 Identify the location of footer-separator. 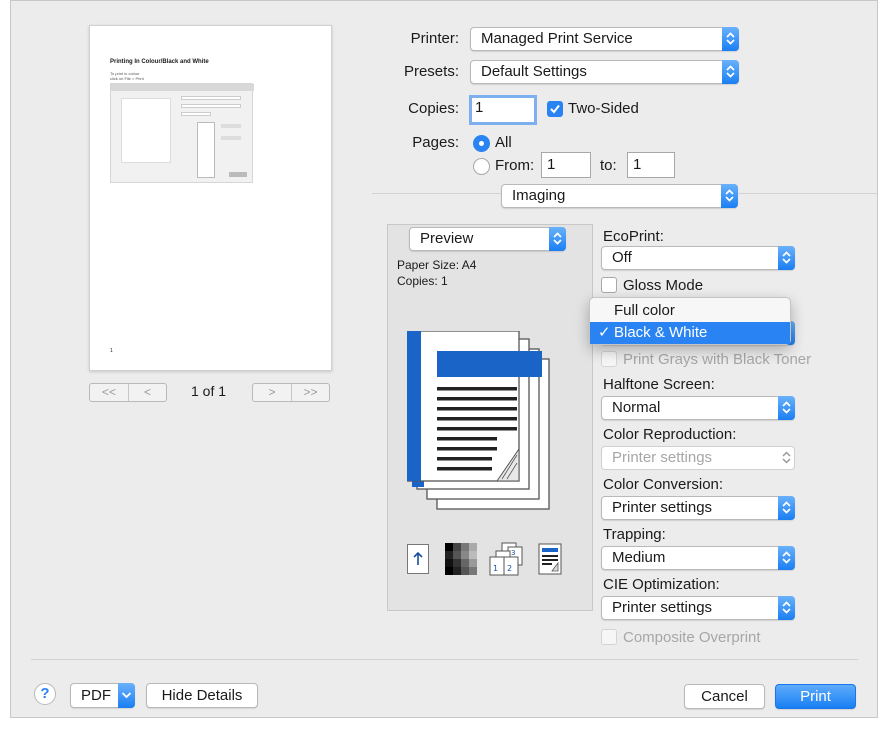
(444, 659).